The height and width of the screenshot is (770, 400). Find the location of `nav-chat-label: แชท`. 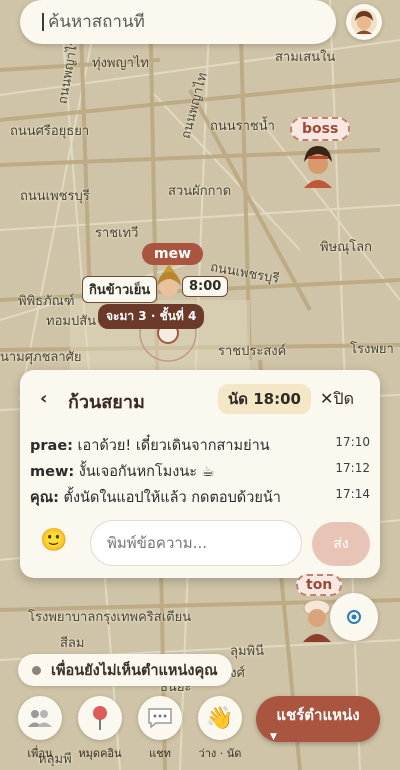

nav-chat-label: แชท is located at coordinates (160, 753).